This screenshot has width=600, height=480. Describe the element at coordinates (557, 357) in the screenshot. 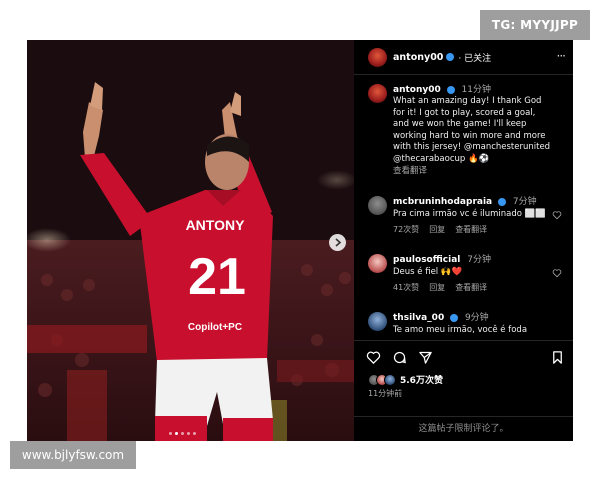

I see `bookmark-icon` at that location.